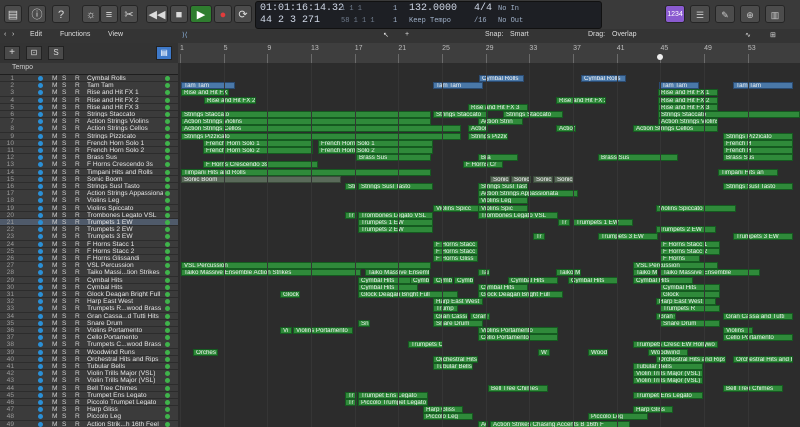 The height and width of the screenshot is (427, 800). Describe the element at coordinates (483, 165) in the screenshot. I see `region: F Horns Cr` at that location.